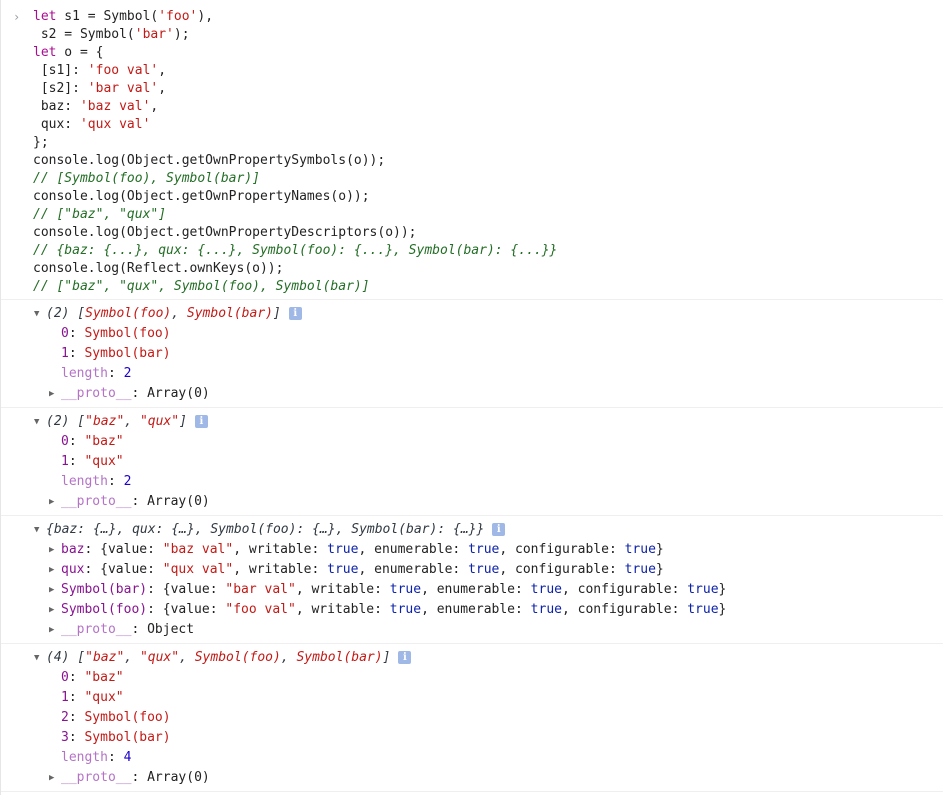 The width and height of the screenshot is (943, 795). Describe the element at coordinates (100, 214) in the screenshot. I see `code-comment: // ["baz", "qux"]` at that location.